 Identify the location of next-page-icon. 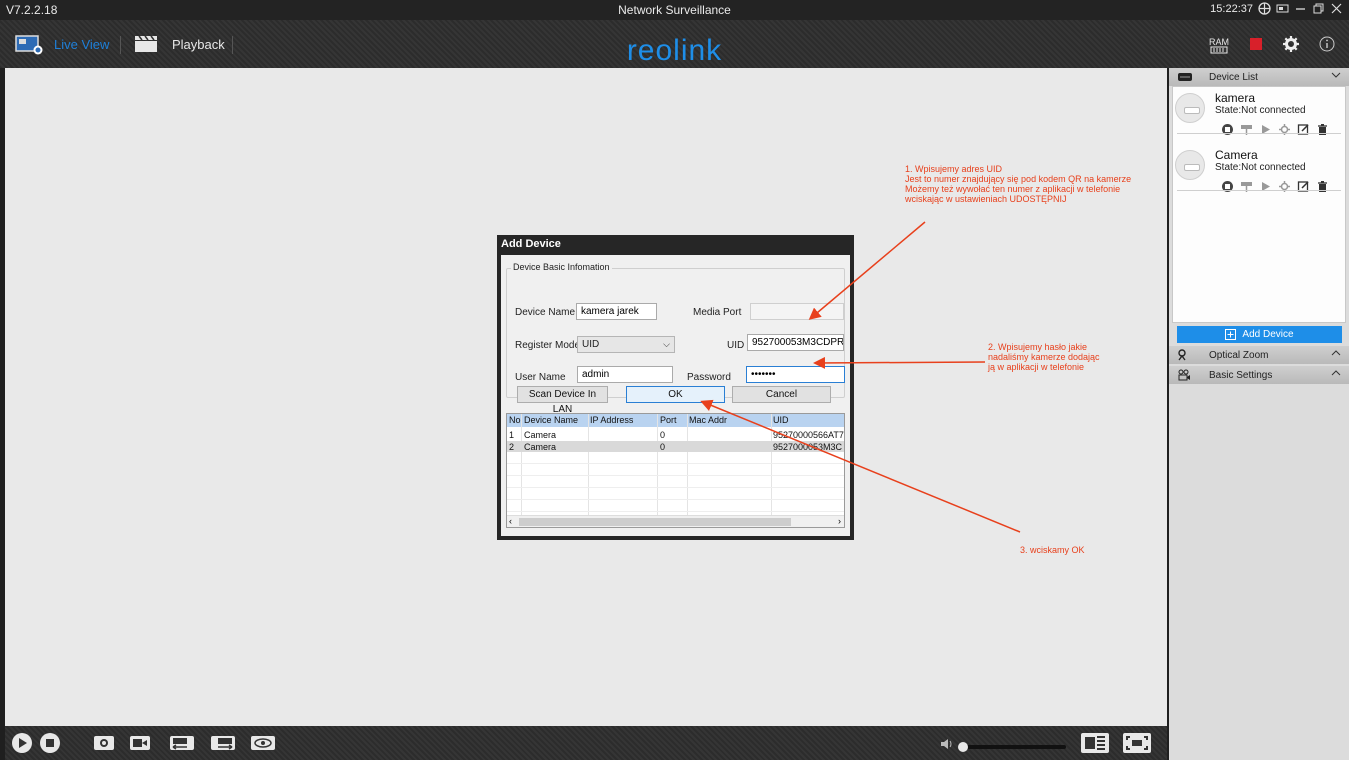
(223, 745).